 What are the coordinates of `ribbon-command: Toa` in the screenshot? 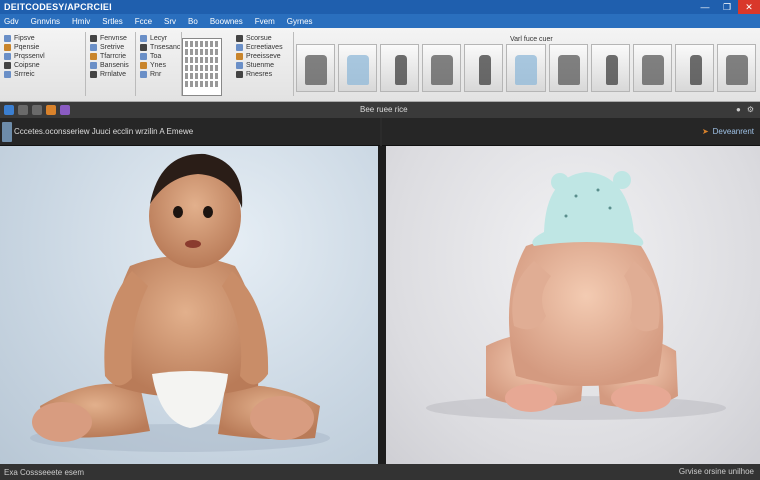 It's located at (158, 56).